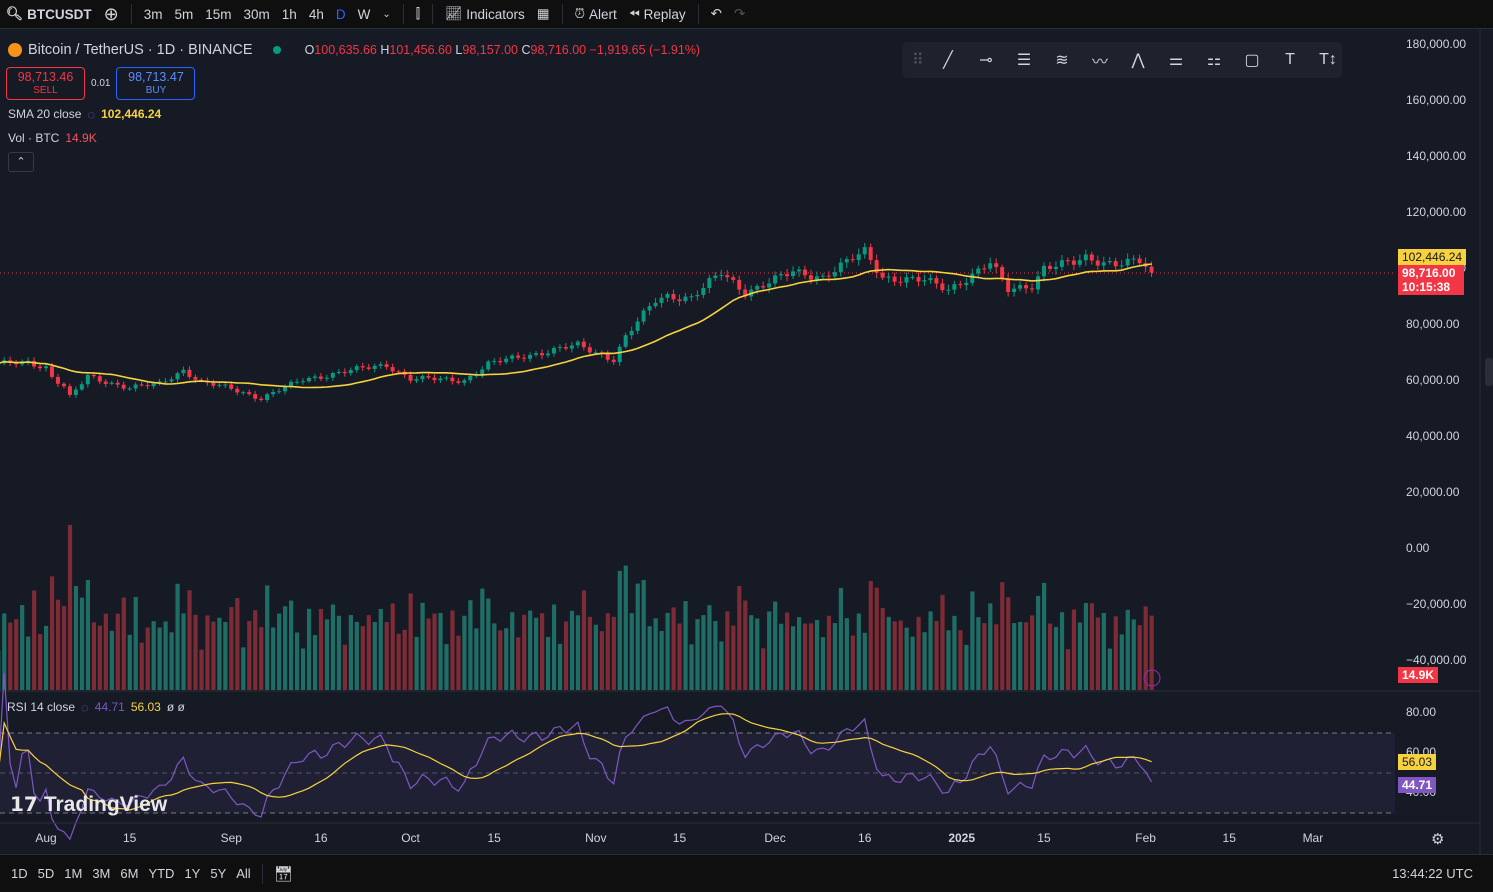 Image resolution: width=1493 pixels, height=892 pixels. Describe the element at coordinates (140, 50) in the screenshot. I see `symbol-title: Bitcoin / TetherUS · 1D · BINANCE` at that location.